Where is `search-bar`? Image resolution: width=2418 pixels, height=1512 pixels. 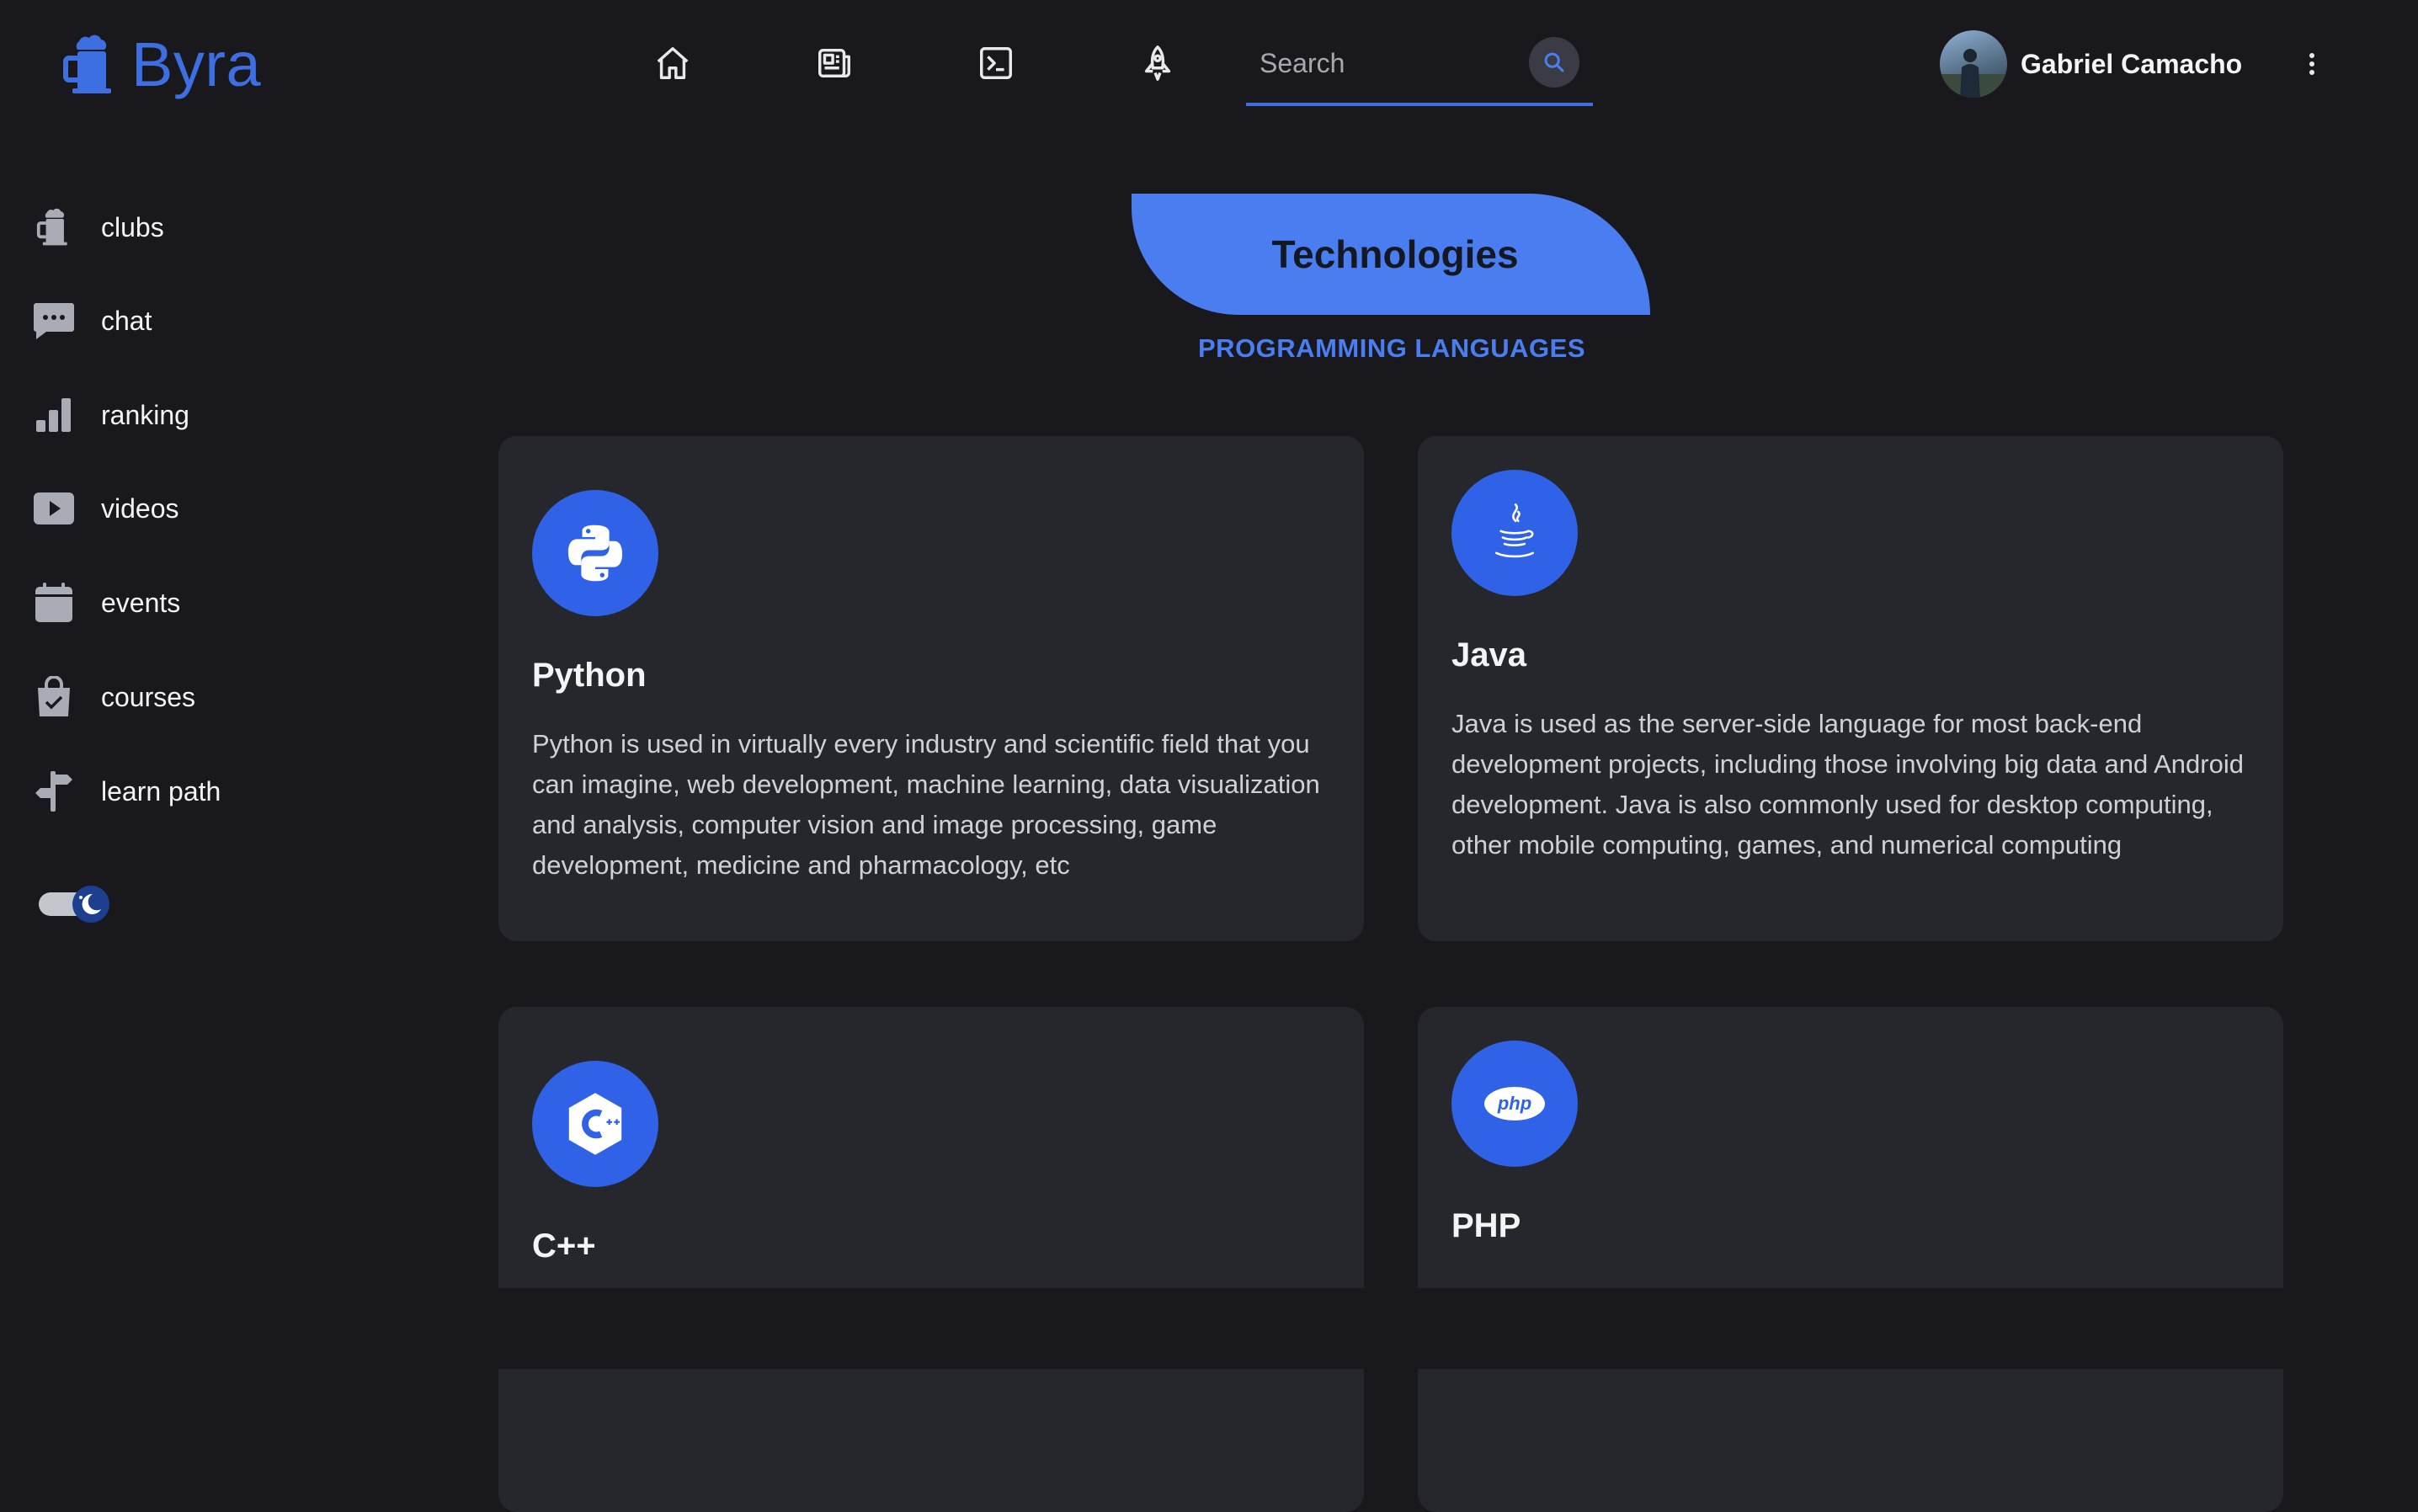
search-bar is located at coordinates (1420, 69).